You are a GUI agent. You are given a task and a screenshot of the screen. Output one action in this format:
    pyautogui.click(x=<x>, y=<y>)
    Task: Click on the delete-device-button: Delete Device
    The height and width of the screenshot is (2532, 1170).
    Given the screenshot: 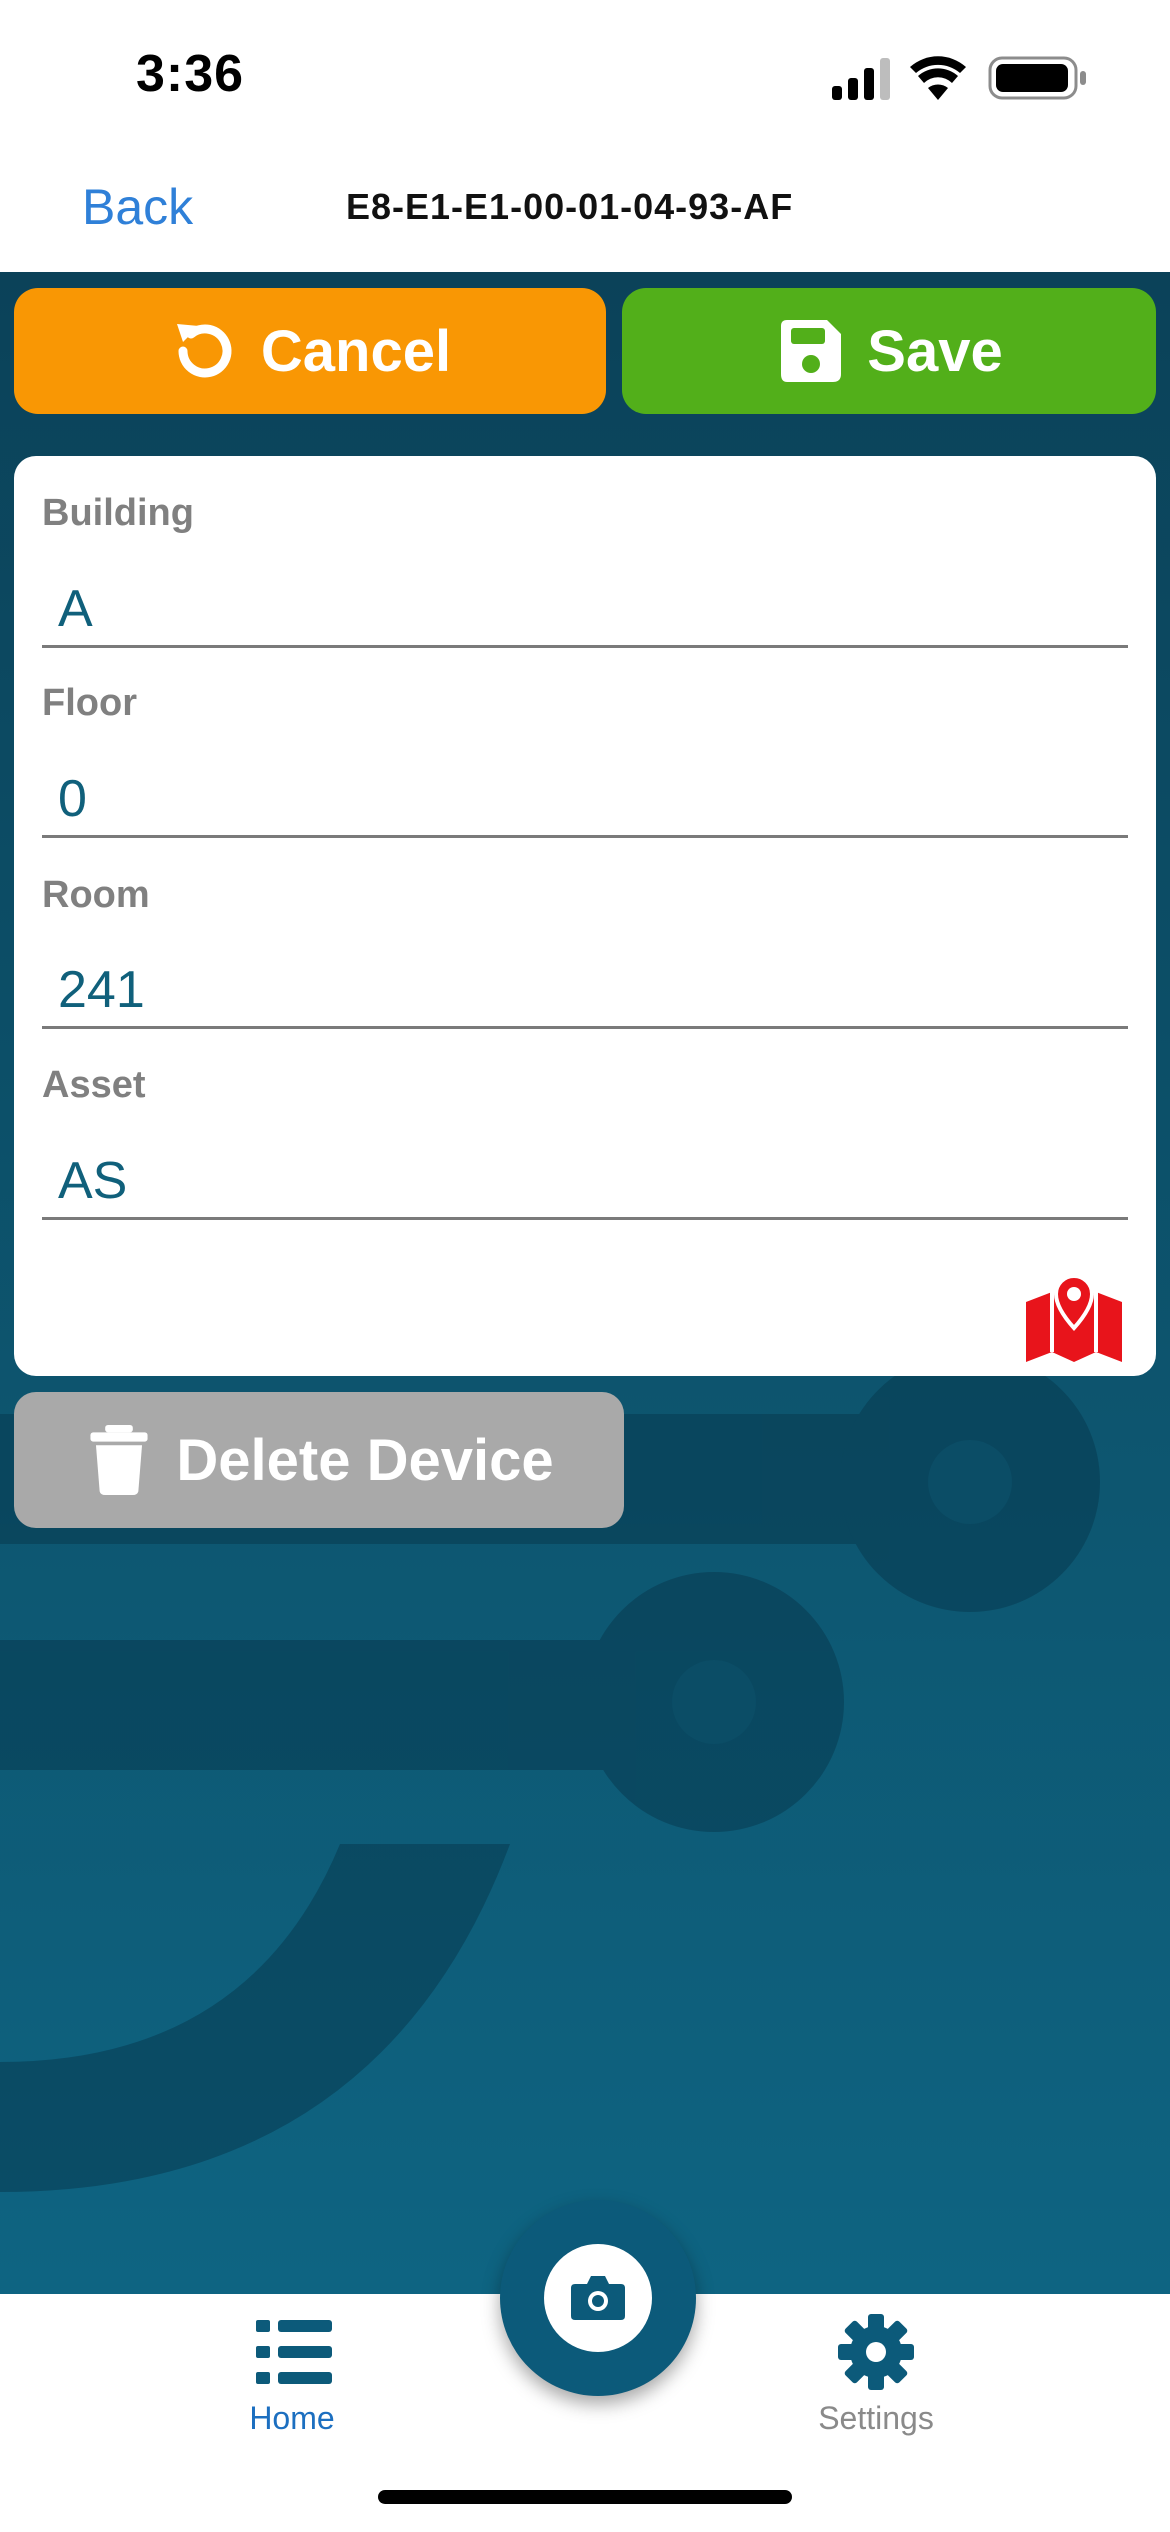 What is the action you would take?
    pyautogui.click(x=319, y=1460)
    